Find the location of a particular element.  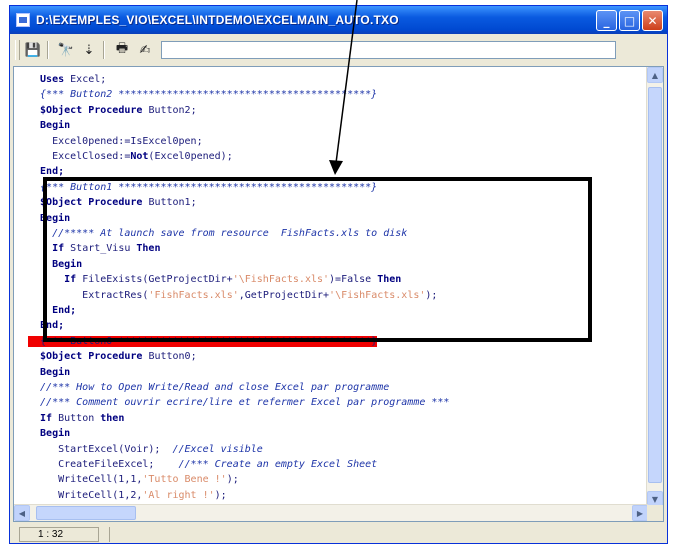

code-token: Button0; is located at coordinates (172, 357).